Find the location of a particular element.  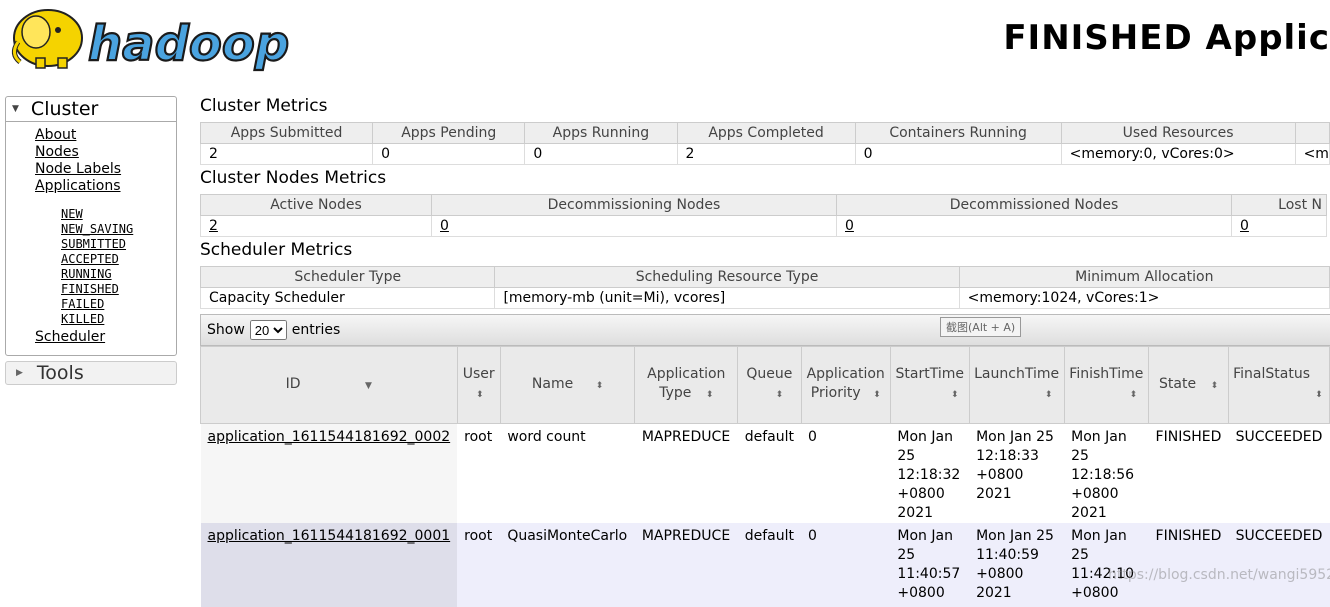

nav-link-state-new-saving: NEW_SAVING is located at coordinates (97, 229).